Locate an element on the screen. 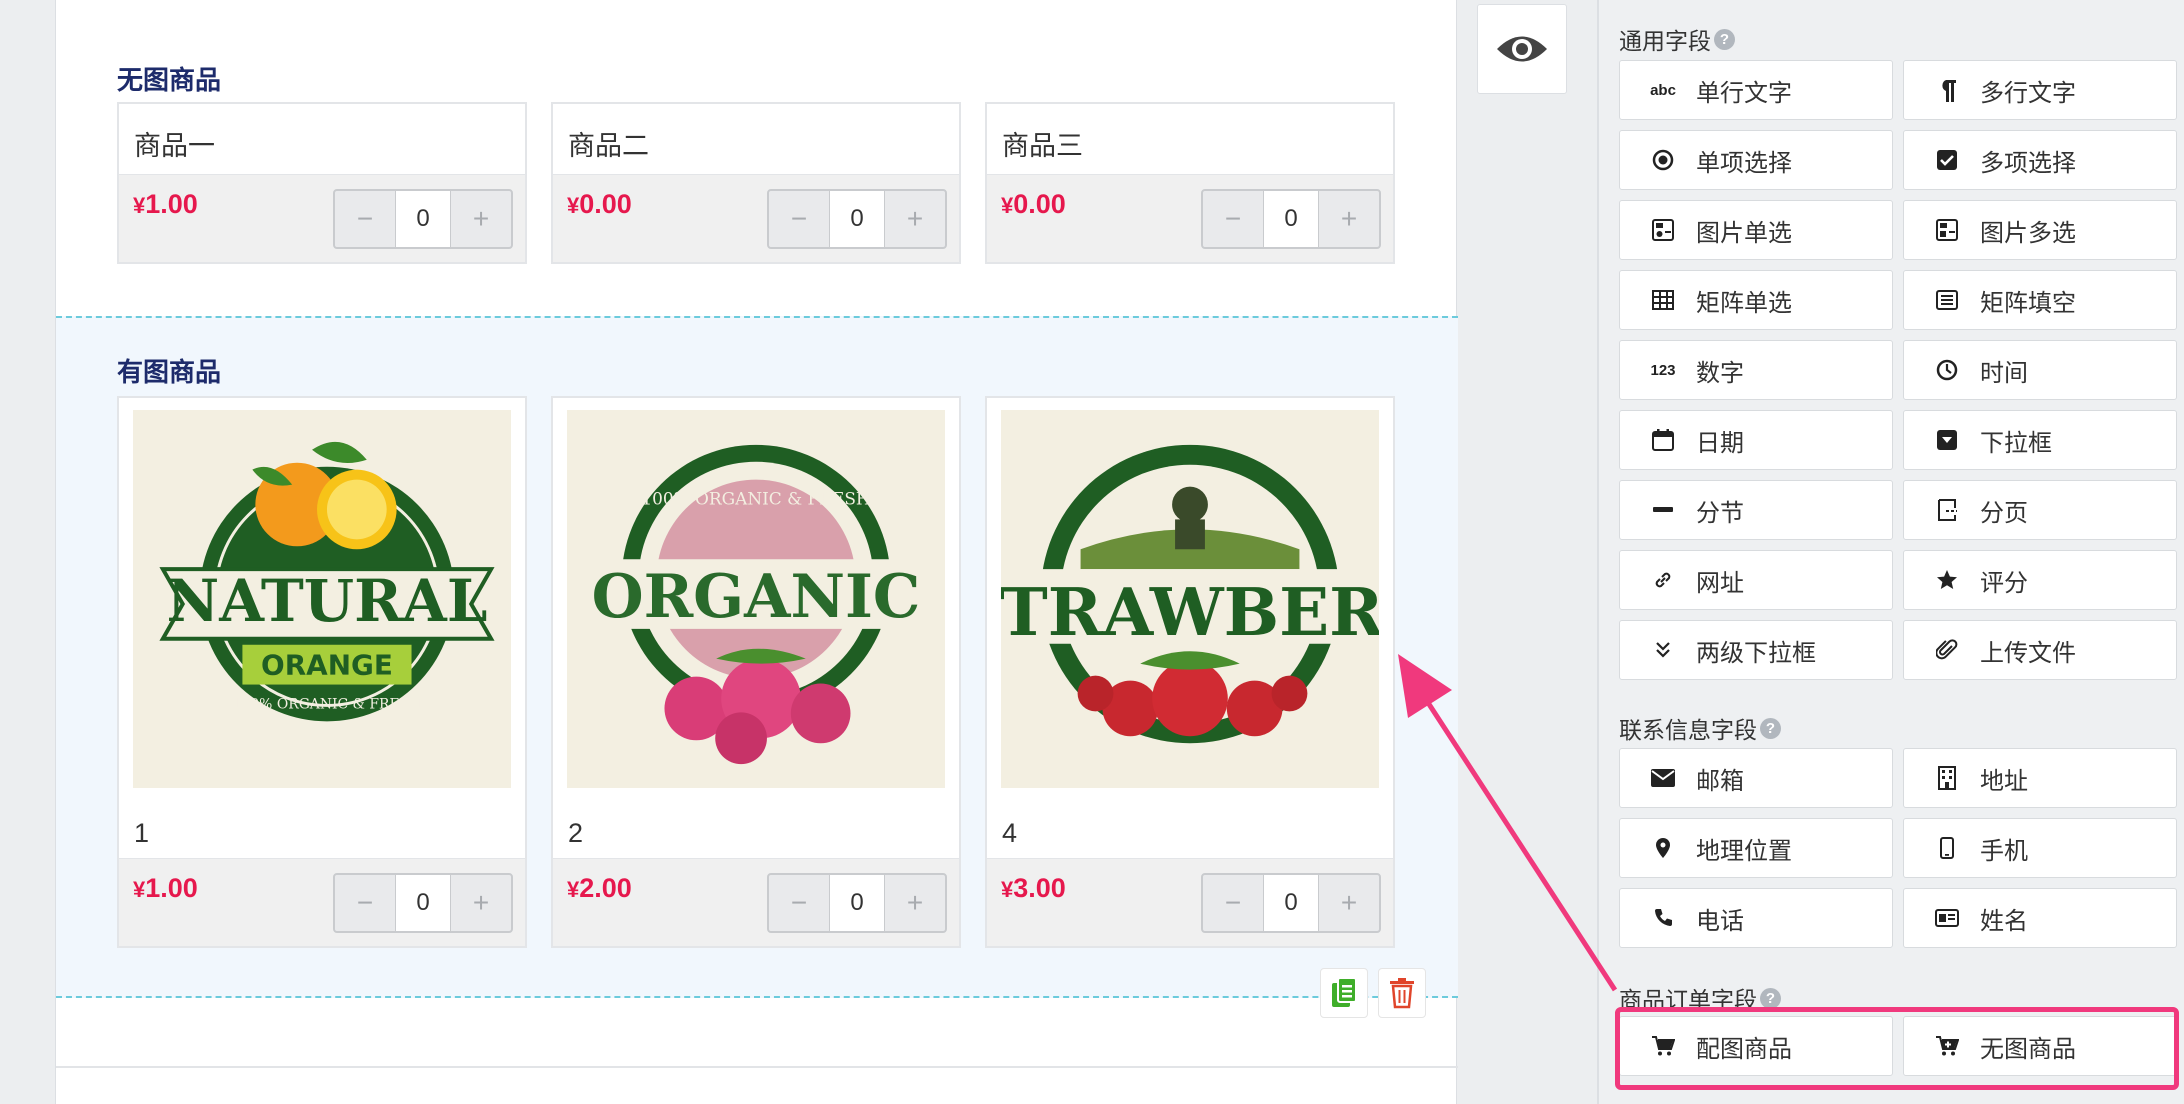 The height and width of the screenshot is (1104, 2184). product-name: 4 is located at coordinates (1010, 833).